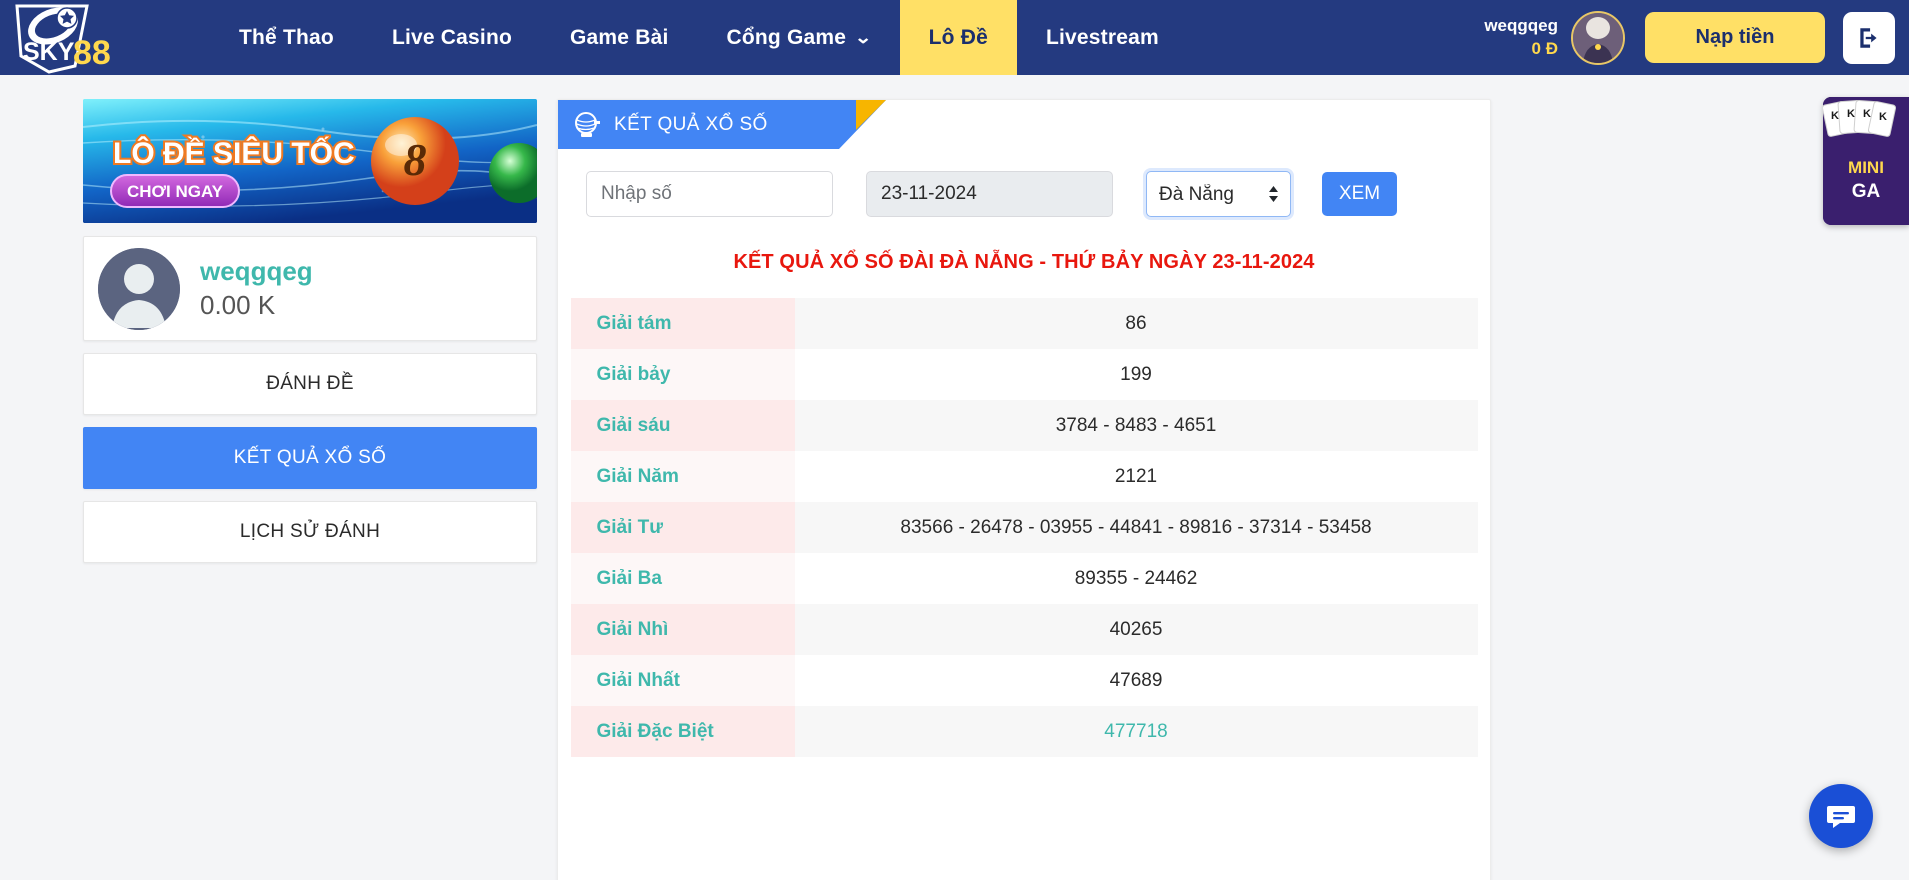 The height and width of the screenshot is (880, 1909). What do you see at coordinates (682, 323) in the screenshot?
I see `prize-label: Giải tám` at bounding box center [682, 323].